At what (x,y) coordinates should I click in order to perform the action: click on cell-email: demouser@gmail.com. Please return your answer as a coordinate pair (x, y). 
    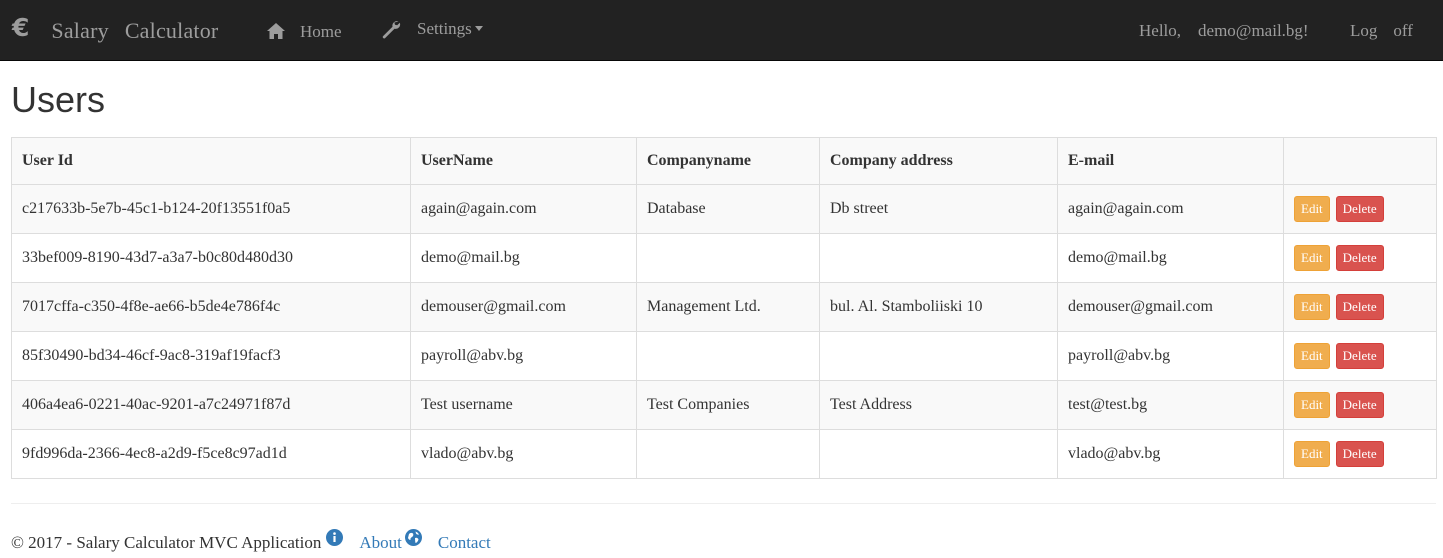
    Looking at the image, I should click on (1170, 307).